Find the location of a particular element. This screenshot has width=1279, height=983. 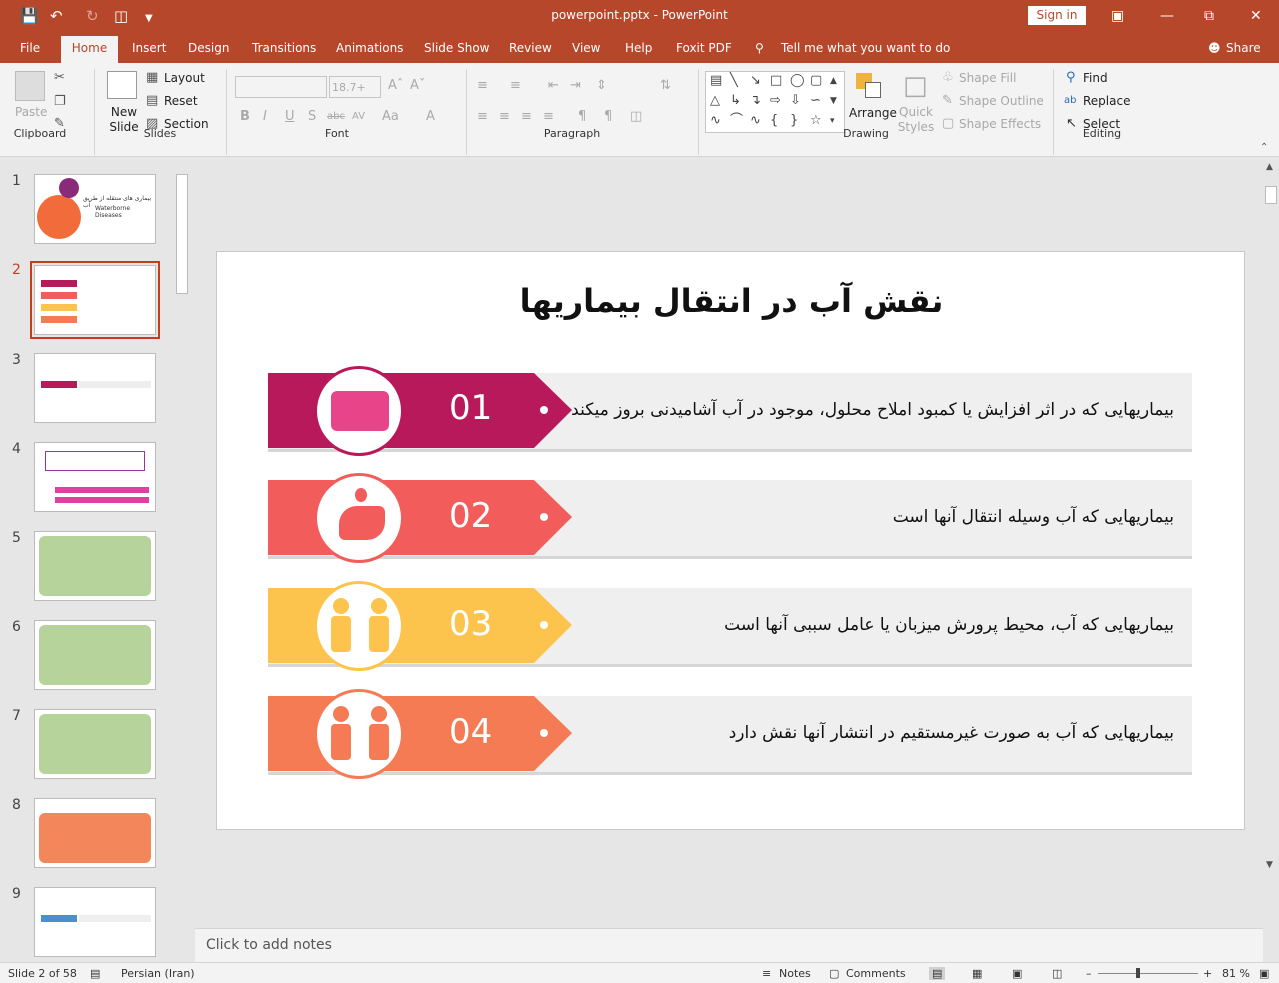

gallery-down-icon: ▼ is located at coordinates (833, 101).